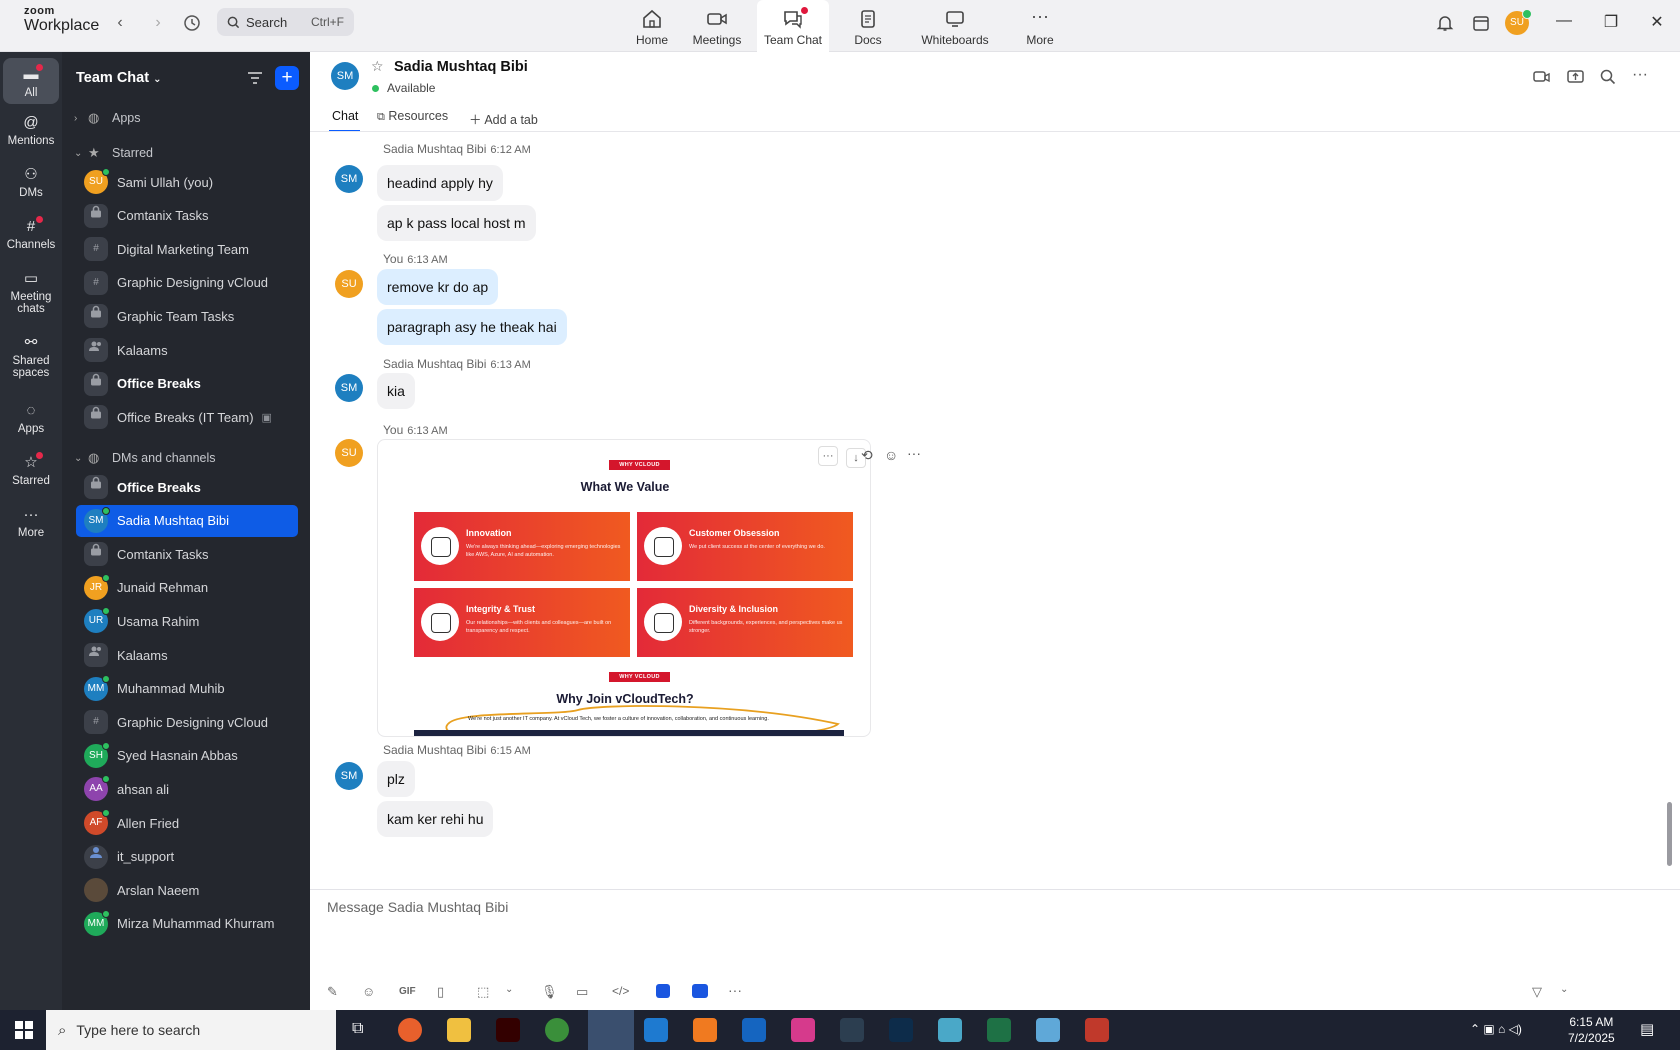  I want to click on tab-docs: Docs, so click(868, 26).